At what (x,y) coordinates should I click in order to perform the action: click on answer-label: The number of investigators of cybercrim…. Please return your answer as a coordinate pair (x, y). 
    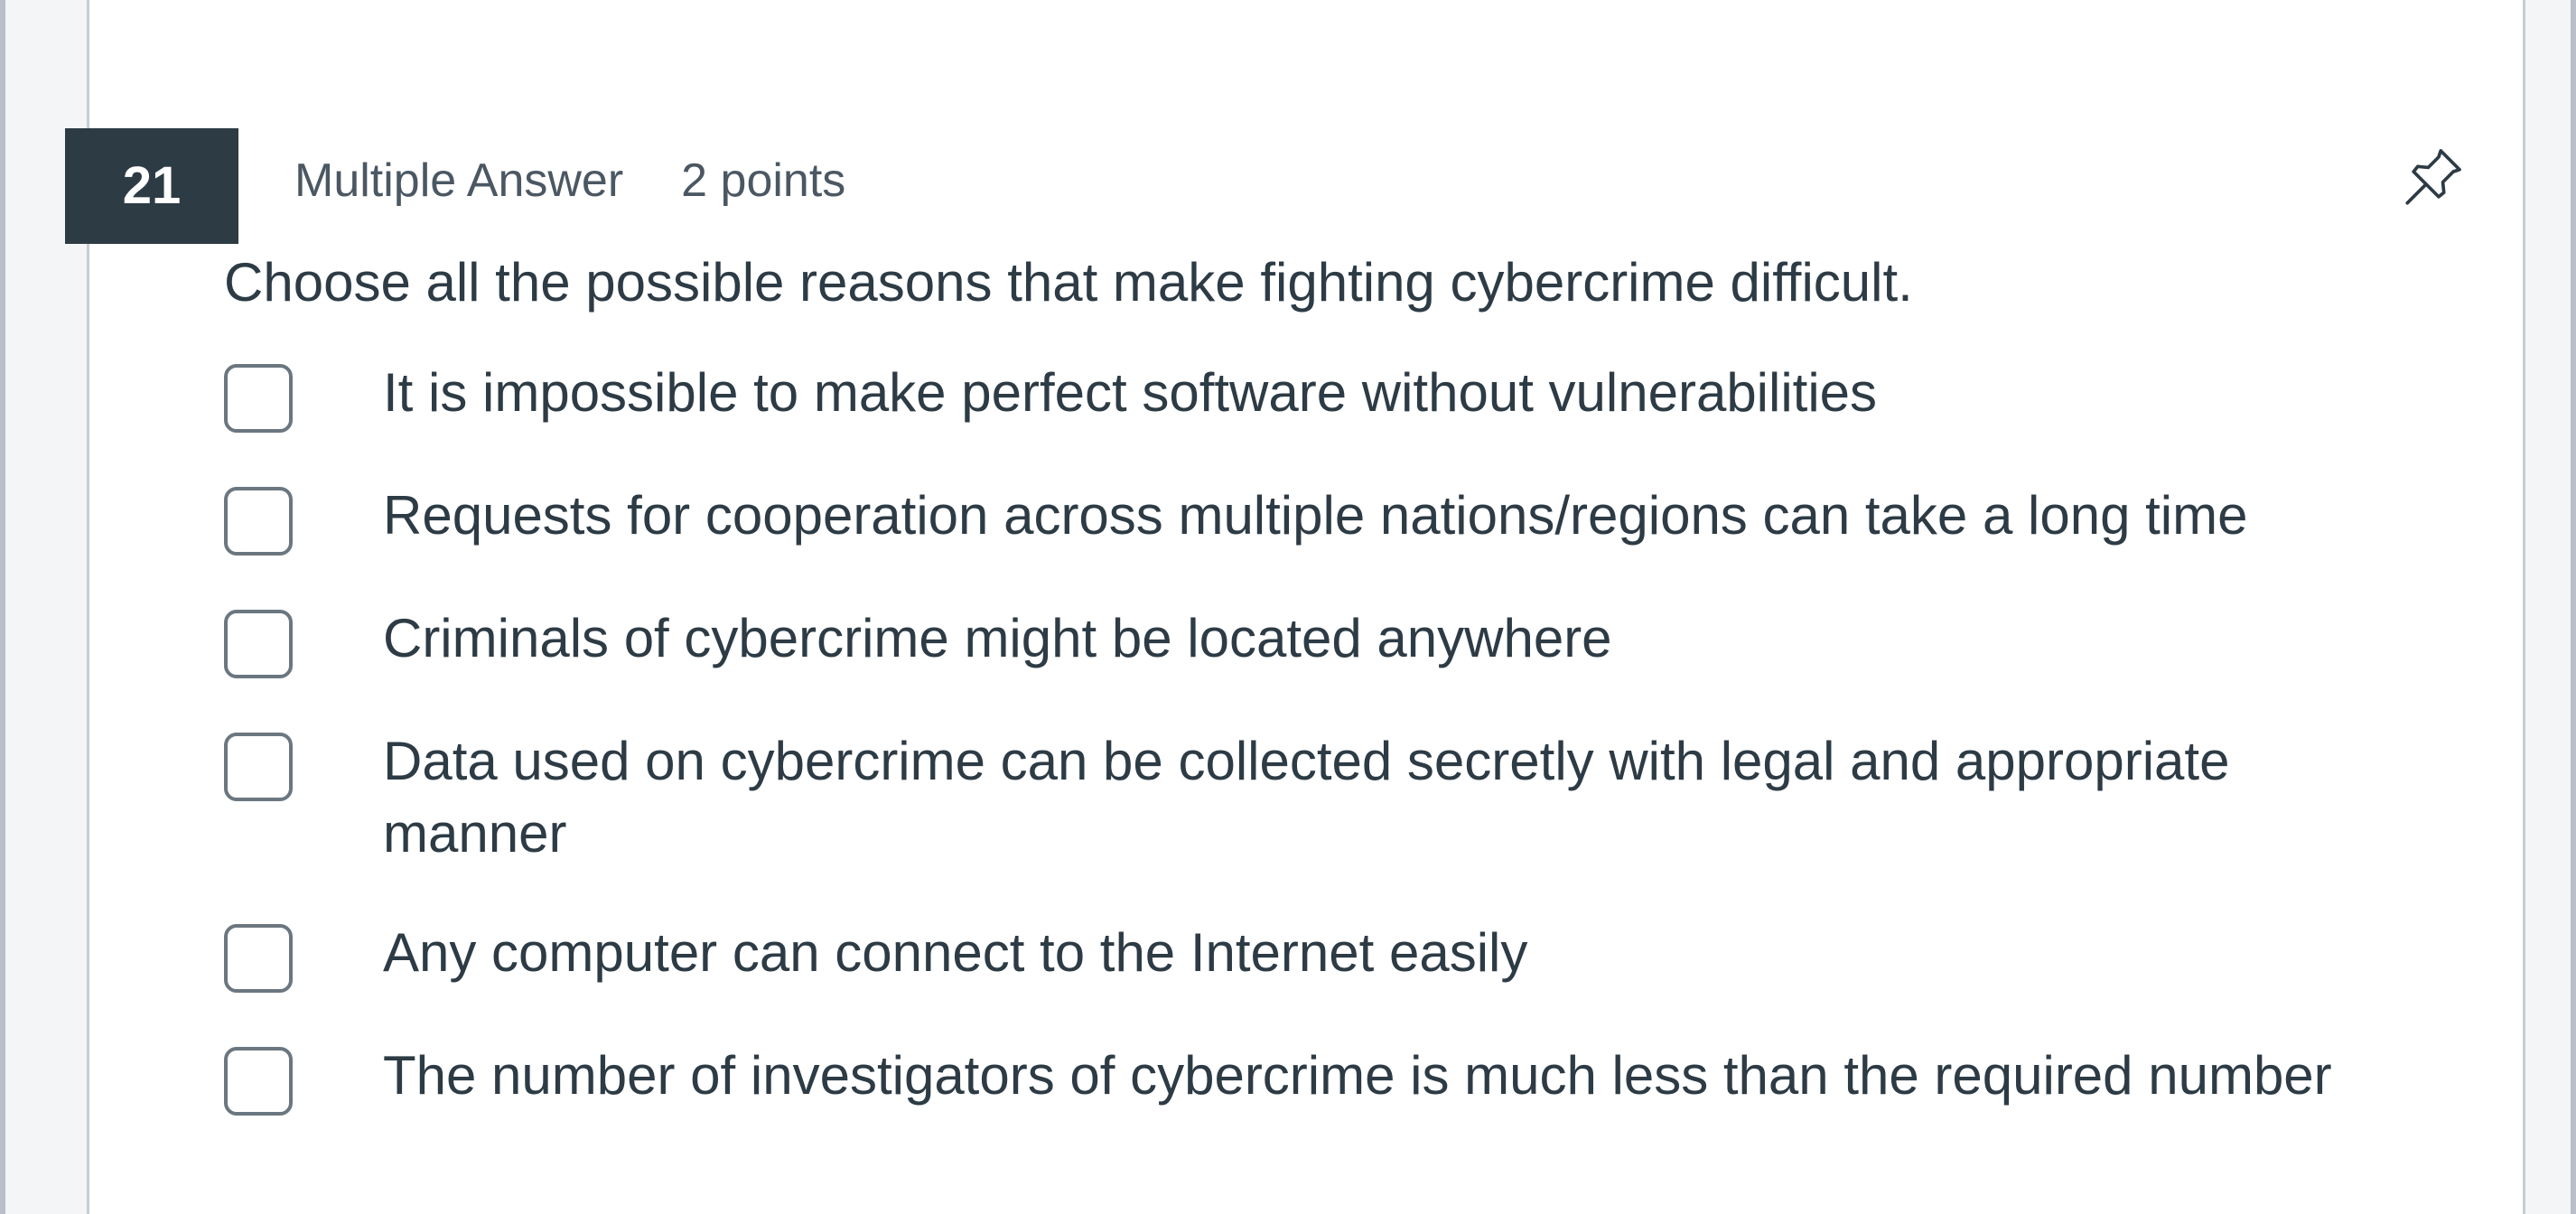
    Looking at the image, I should click on (1357, 1075).